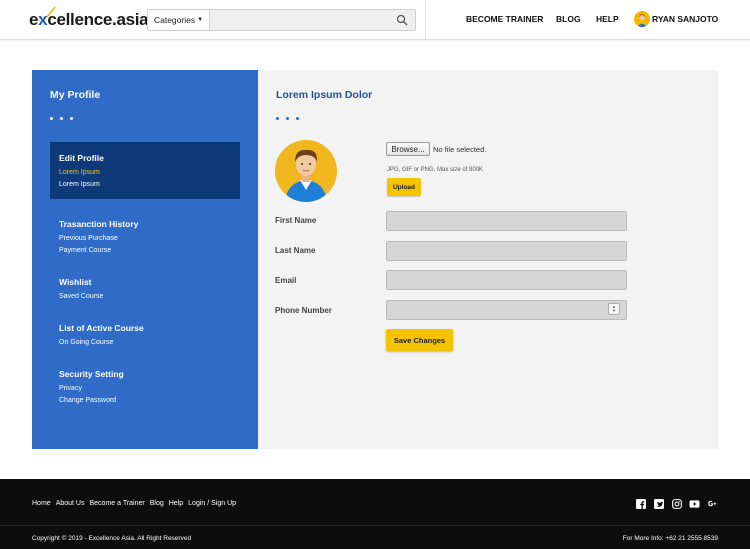 The height and width of the screenshot is (549, 750). Describe the element at coordinates (70, 503) in the screenshot. I see `footer-link-about-us: About Us` at that location.